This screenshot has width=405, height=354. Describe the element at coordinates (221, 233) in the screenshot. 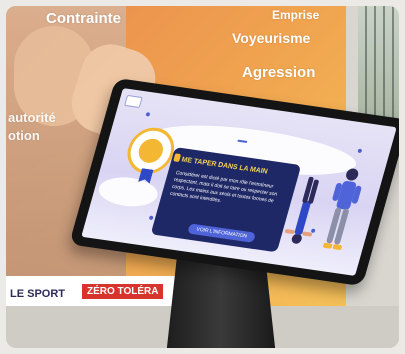

I see `more-info-button: VOIR L'INFORMATION` at that location.